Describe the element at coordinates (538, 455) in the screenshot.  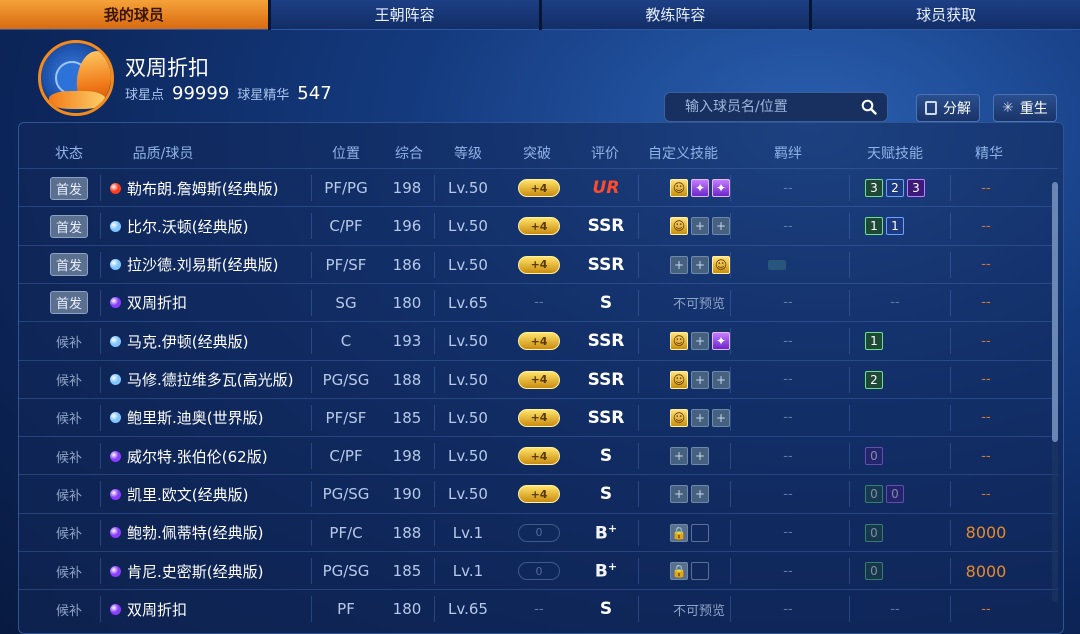
I see `table-row: 候补 威尔特.张伯伦(62版) C/PF 198 Lv.50 +4 S + + -- 0 --` at that location.